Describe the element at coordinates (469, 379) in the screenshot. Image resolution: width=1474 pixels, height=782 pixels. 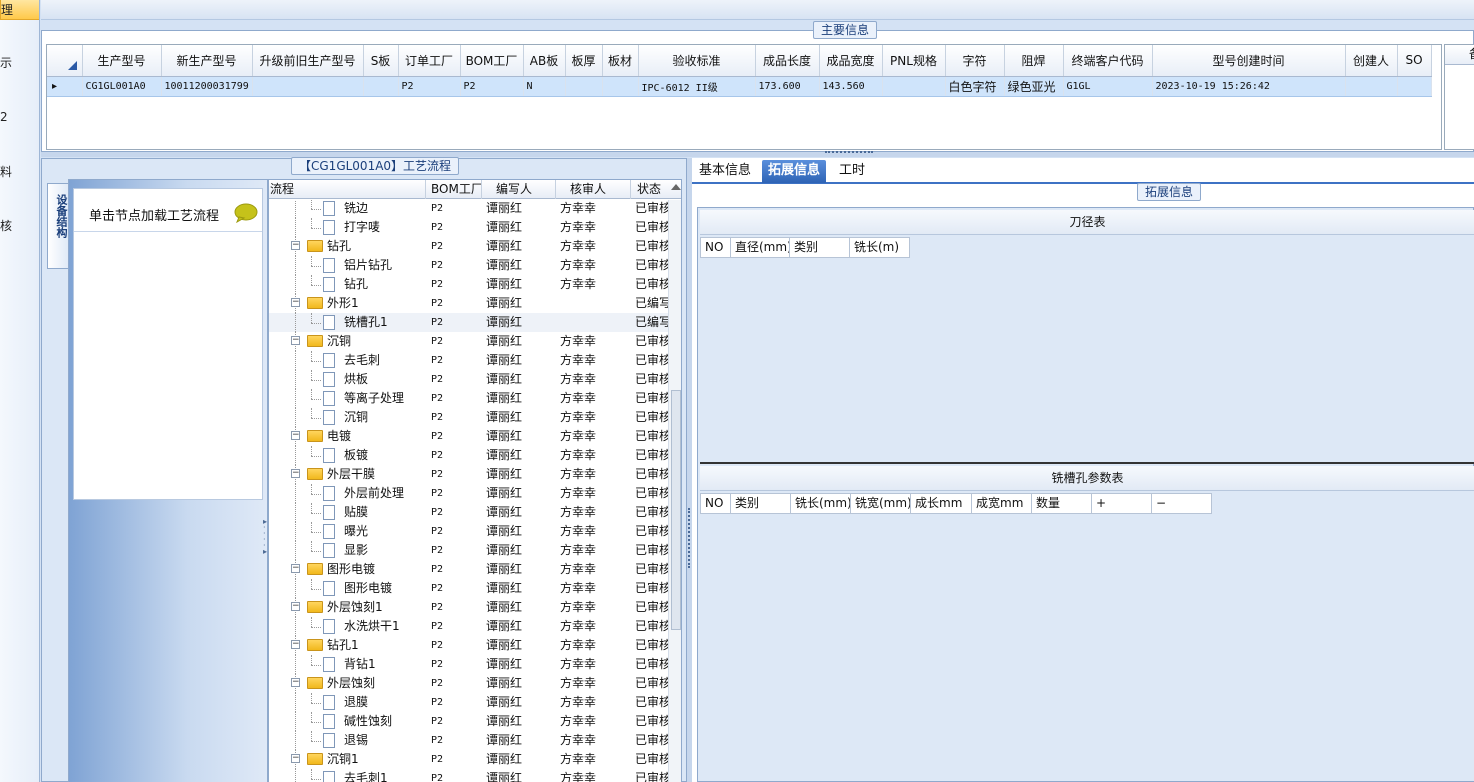
I see `tree-step-row: 烘板 P2 谭丽红 方幸幸 已审核` at that location.